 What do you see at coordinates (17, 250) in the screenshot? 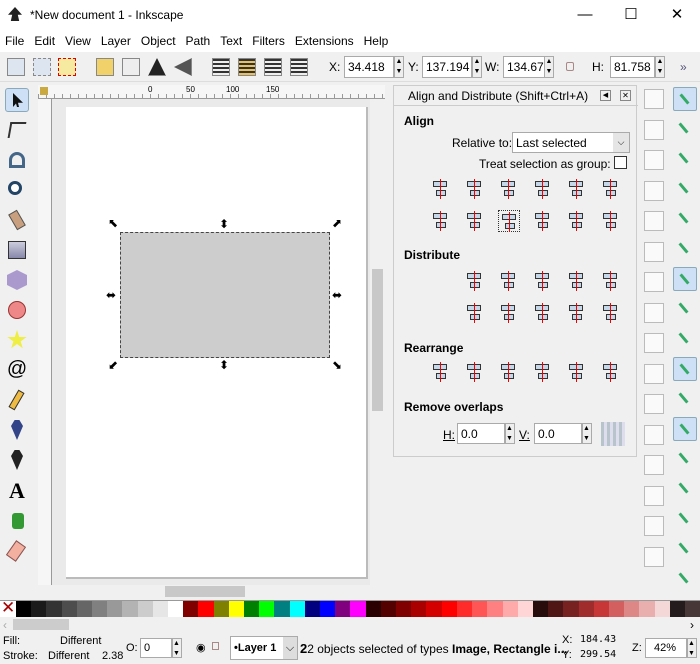
I see `rectangle-tool-icon` at bounding box center [17, 250].